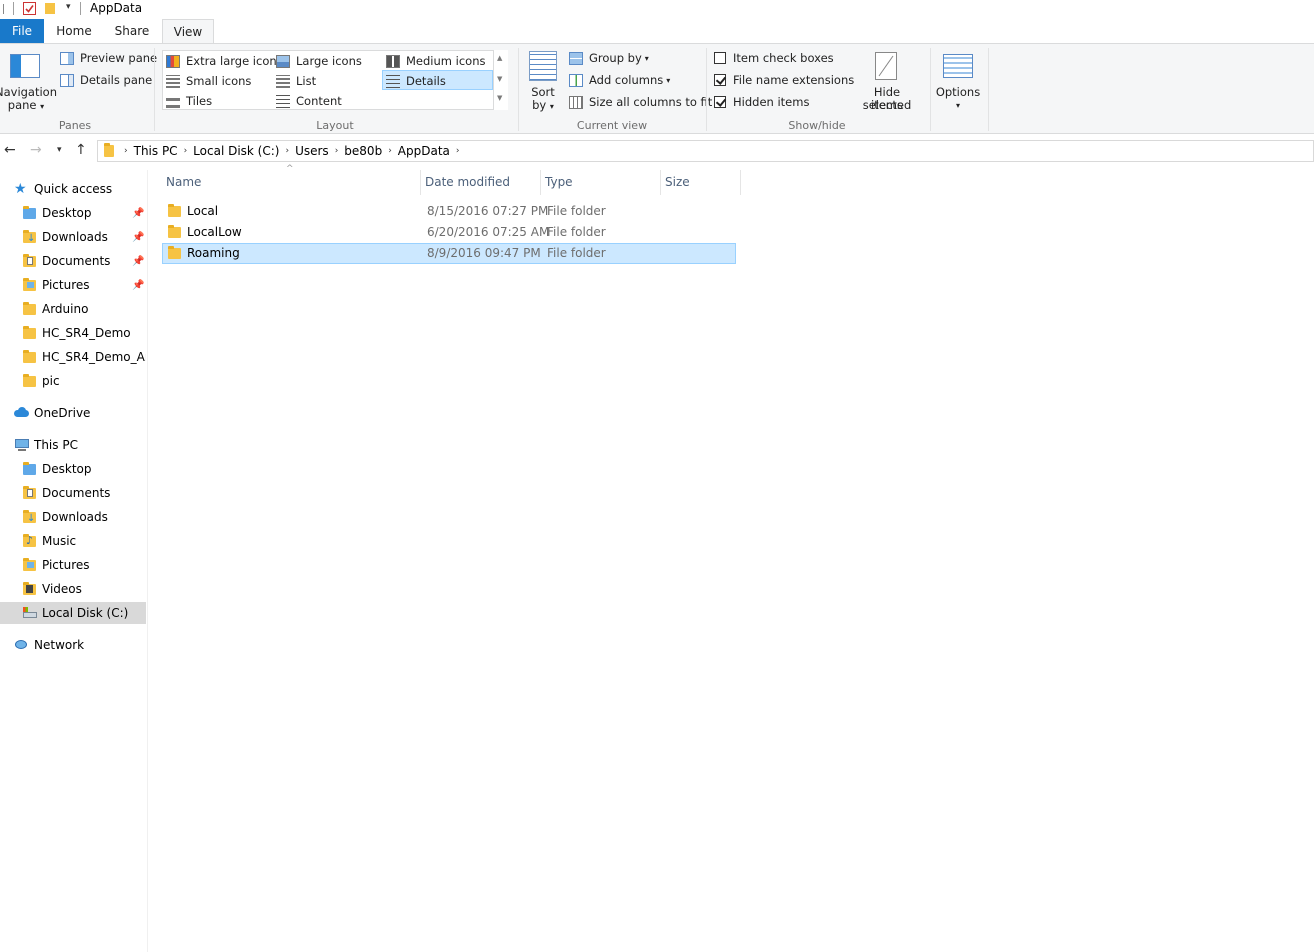 Image resolution: width=1314 pixels, height=952 pixels. Describe the element at coordinates (416, 81) in the screenshot. I see `layout-details: Details` at that location.